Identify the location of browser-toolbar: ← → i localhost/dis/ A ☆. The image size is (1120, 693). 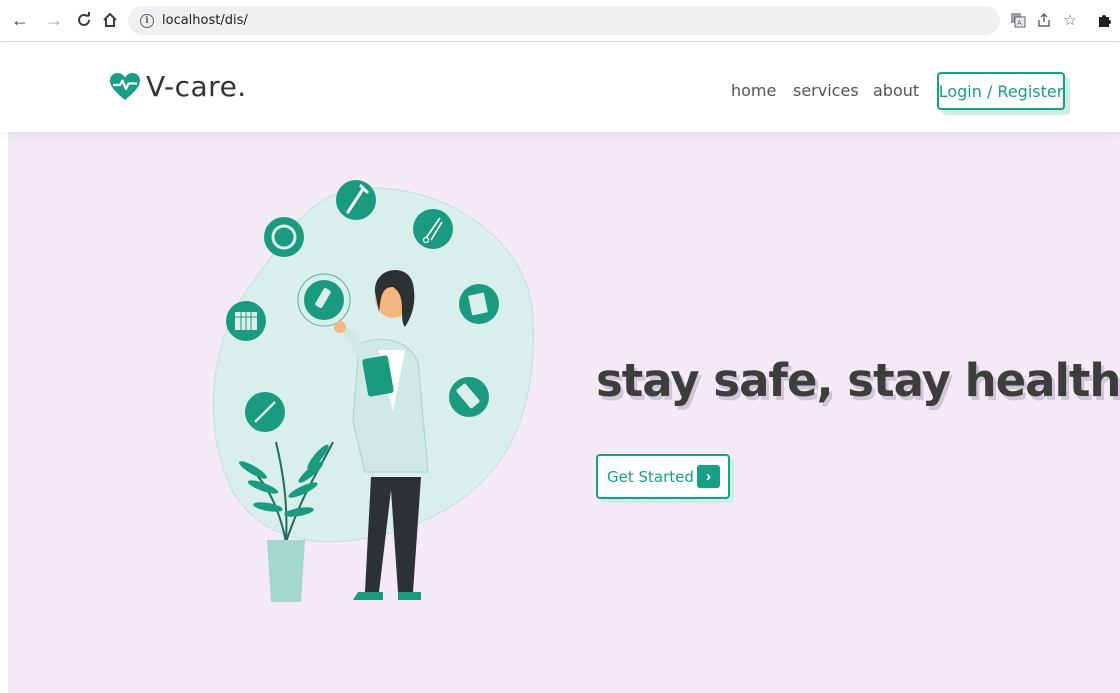
(560, 21).